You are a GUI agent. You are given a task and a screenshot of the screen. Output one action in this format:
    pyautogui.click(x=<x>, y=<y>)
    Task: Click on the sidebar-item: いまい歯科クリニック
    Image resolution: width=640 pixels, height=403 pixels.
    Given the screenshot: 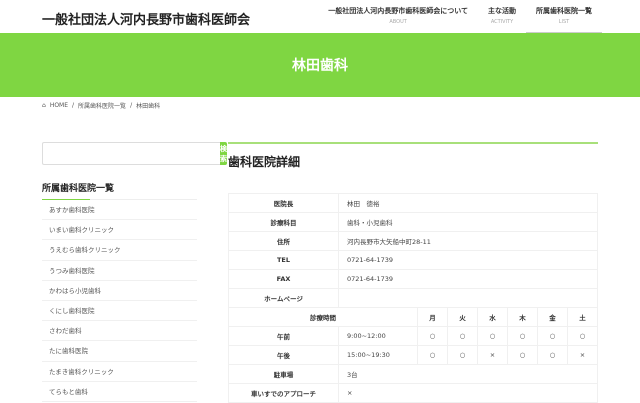 What is the action you would take?
    pyautogui.click(x=119, y=230)
    